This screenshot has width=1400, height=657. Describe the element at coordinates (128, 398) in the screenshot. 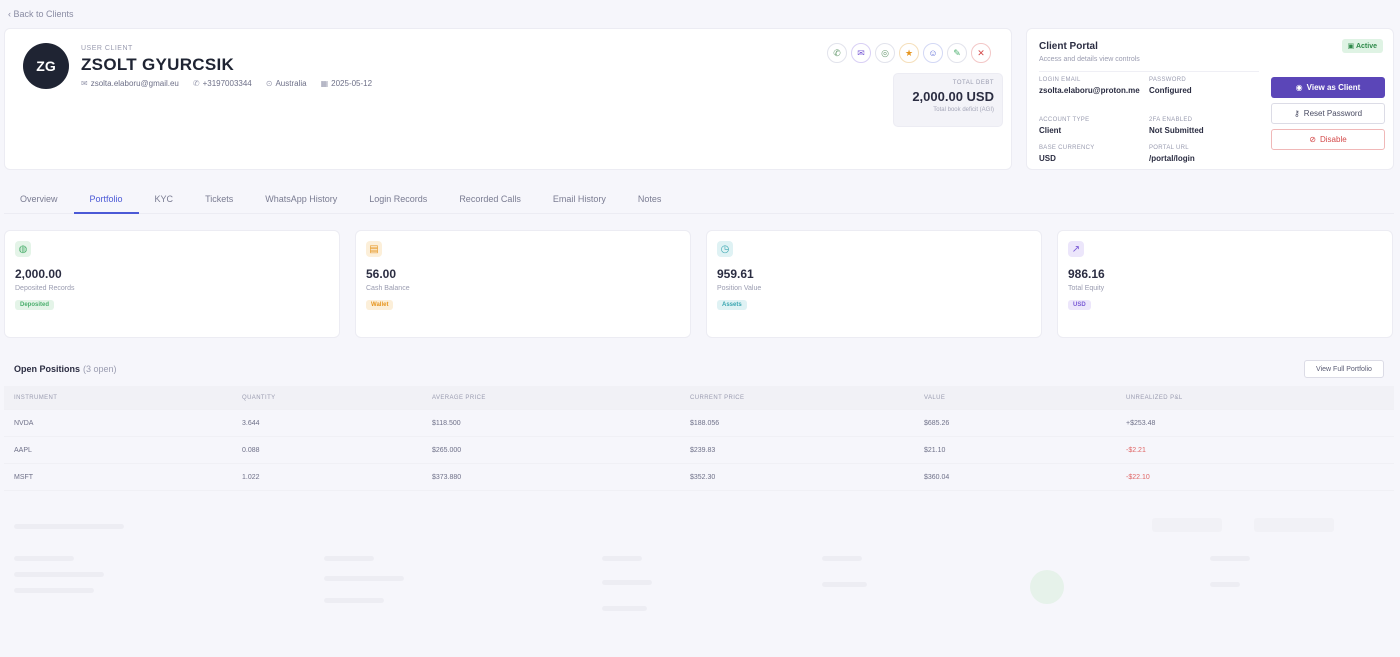

I see `column-header: INSTRUMENT` at that location.